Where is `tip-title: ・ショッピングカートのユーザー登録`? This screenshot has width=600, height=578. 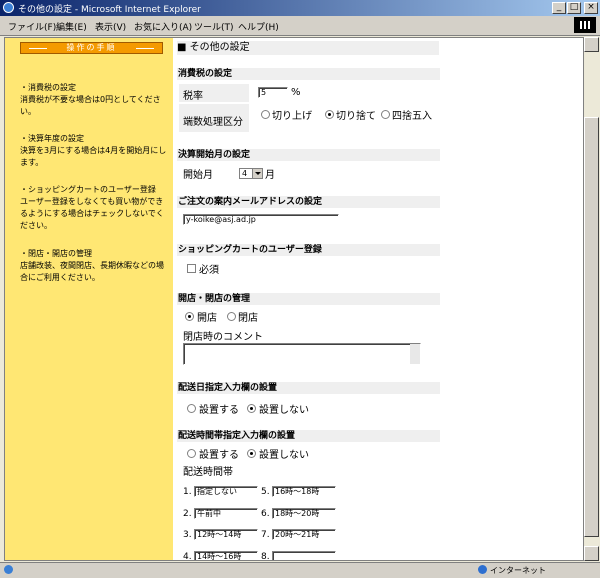 tip-title: ・ショッピングカートのユーザー登録 is located at coordinates (88, 189).